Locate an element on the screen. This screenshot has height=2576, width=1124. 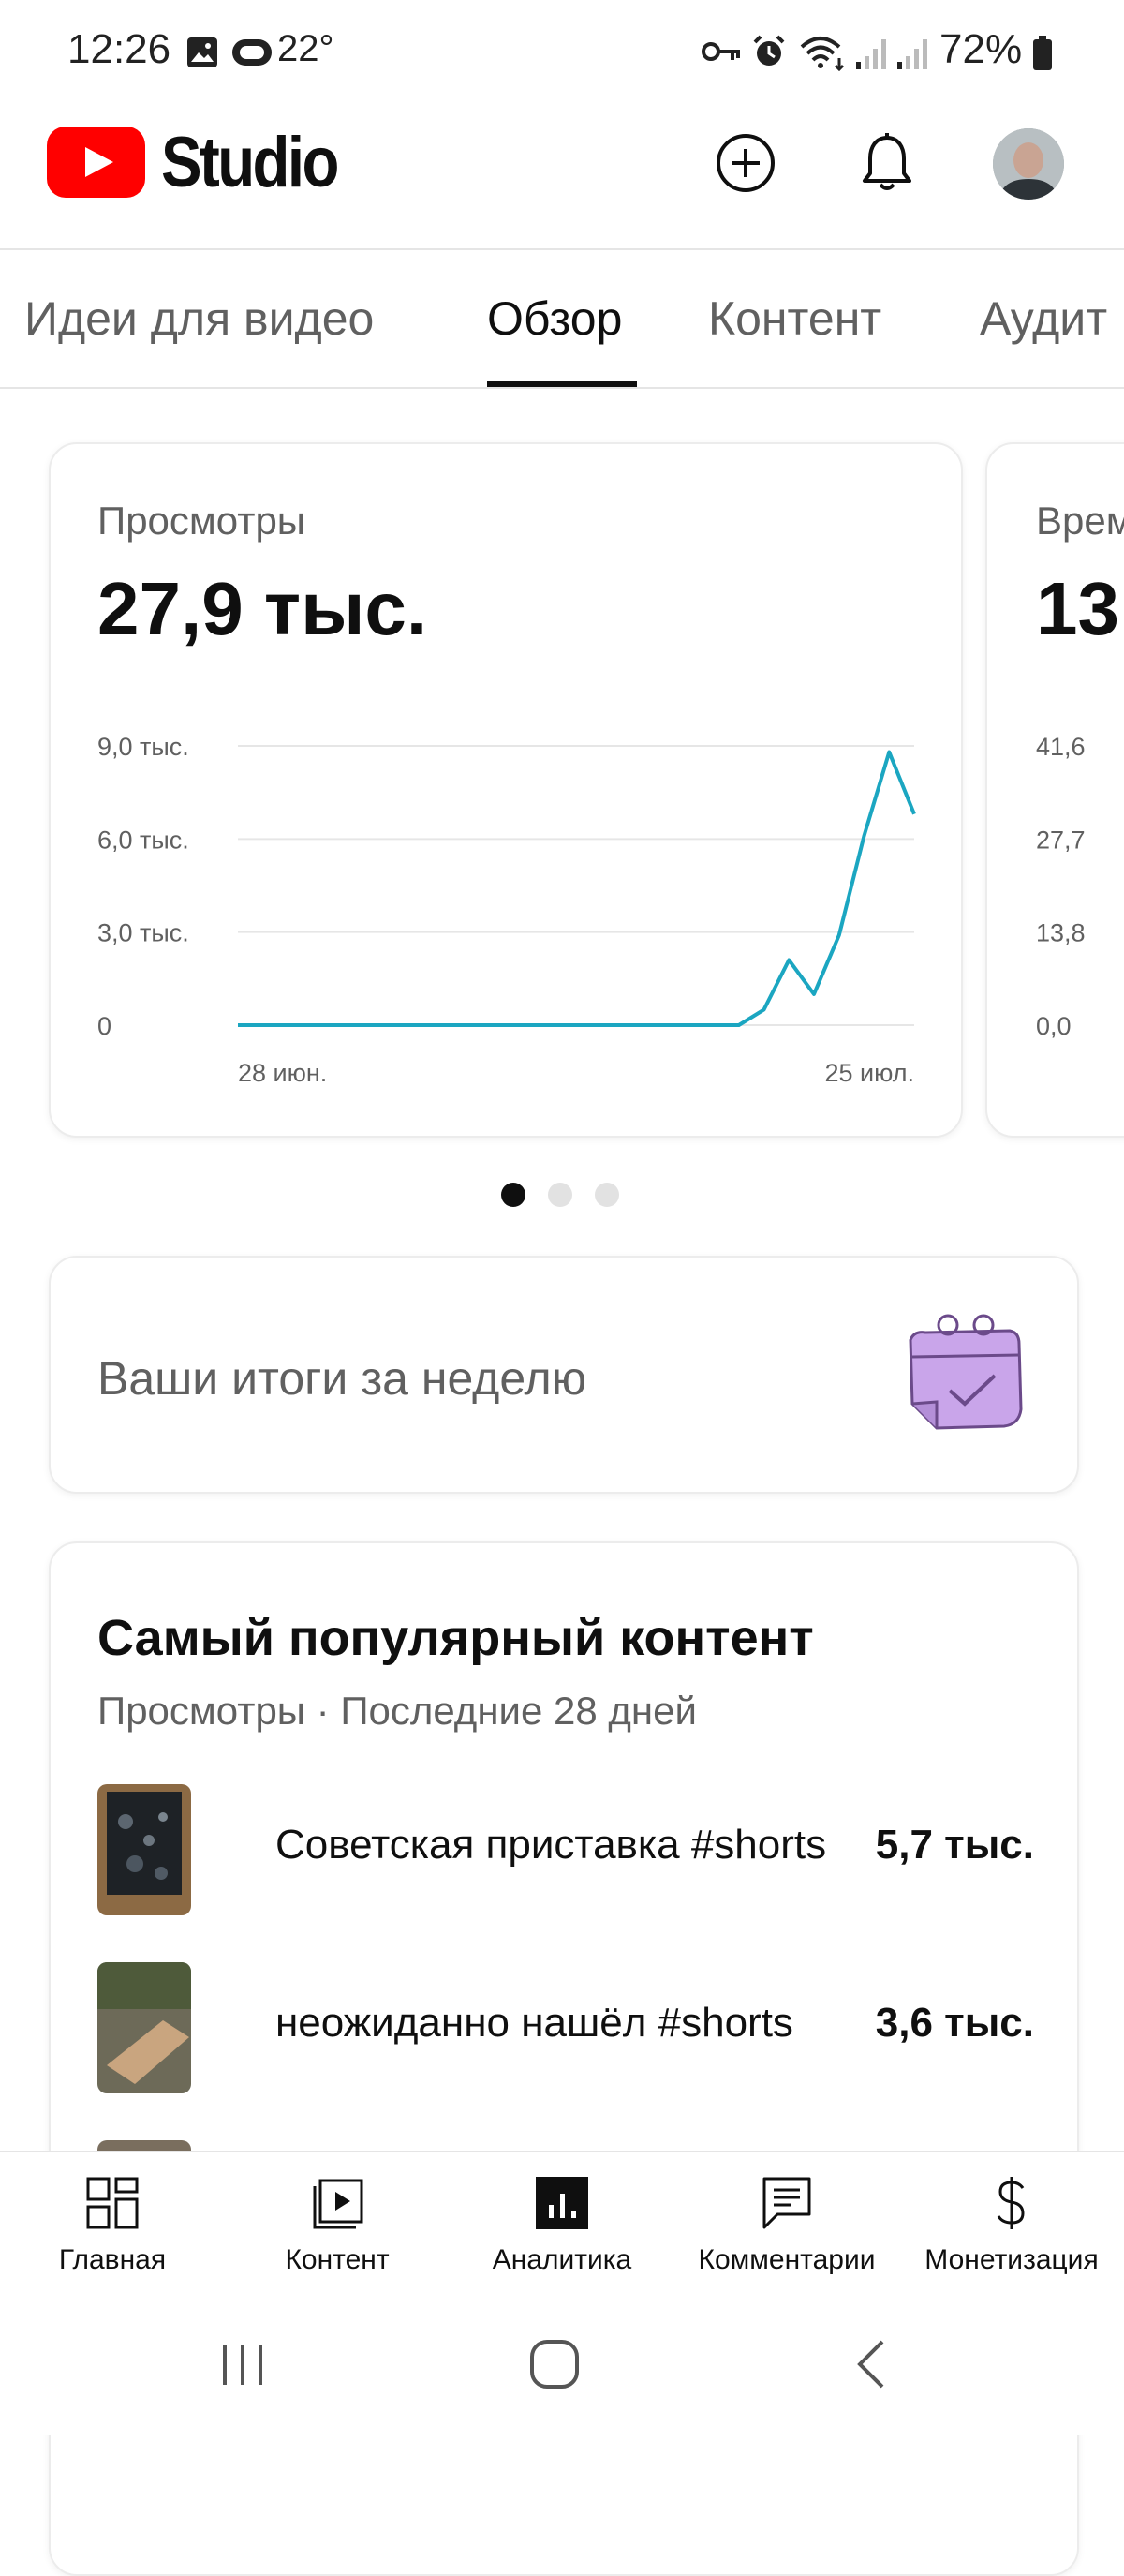
recent-apps-icon is located at coordinates (242, 2365).